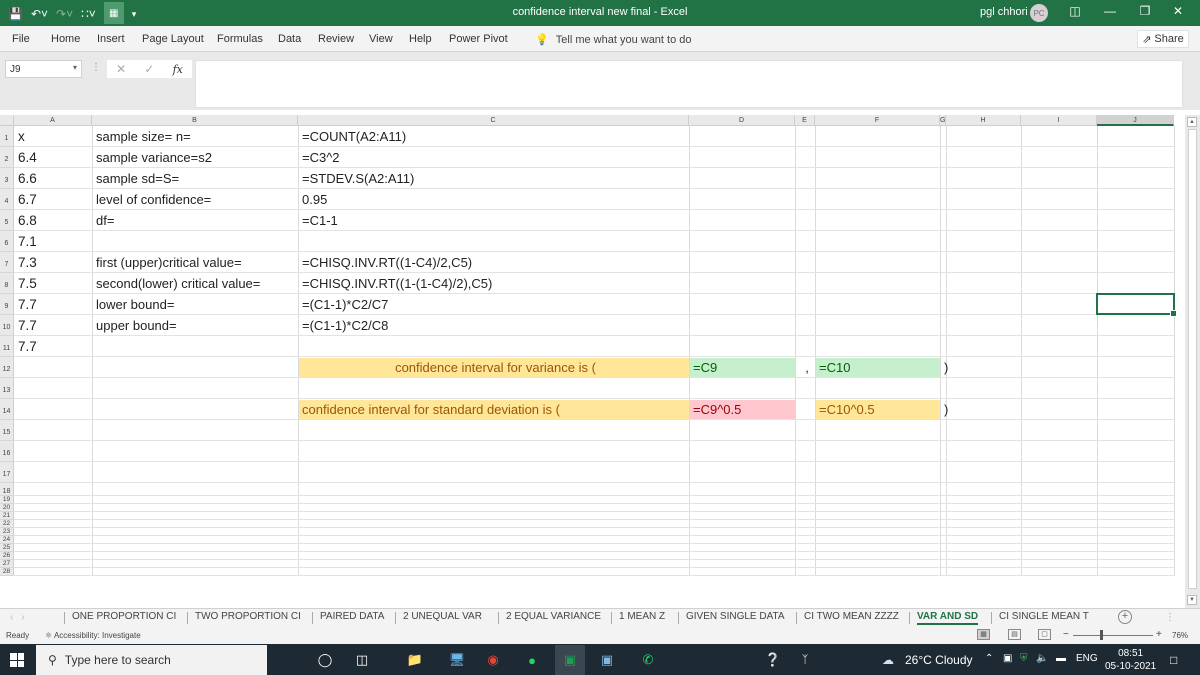 The image size is (1200, 675). What do you see at coordinates (939, 660) in the screenshot?
I see `weather-text: 26°C Cloudy` at bounding box center [939, 660].